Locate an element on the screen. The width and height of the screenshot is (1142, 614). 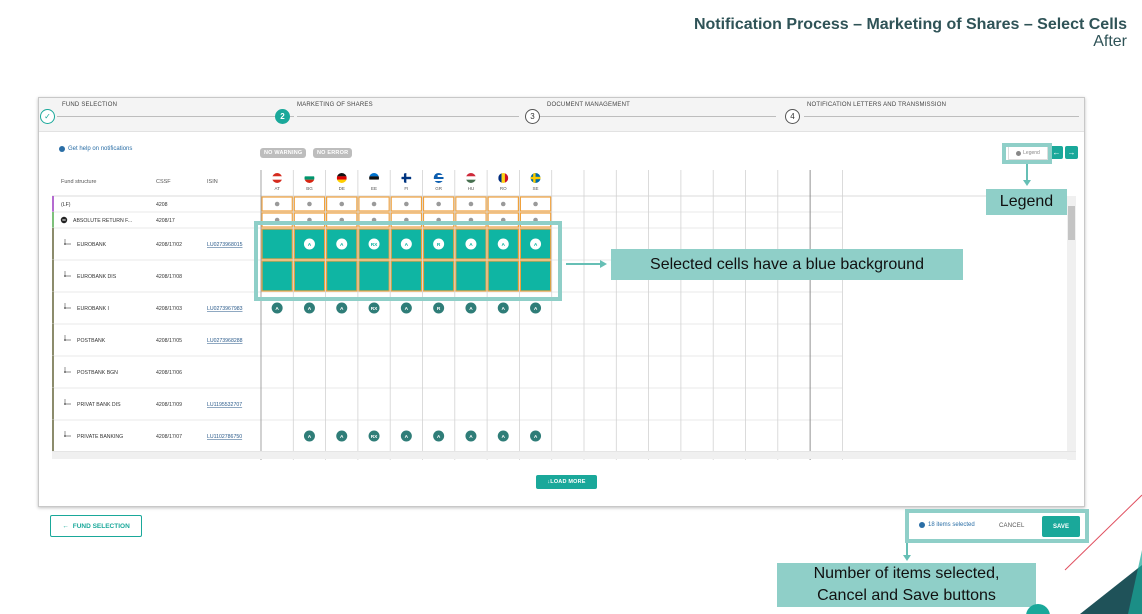
table-row: ABSOLUTE RETURN F... 4208/17 is located at coordinates (447, 220).